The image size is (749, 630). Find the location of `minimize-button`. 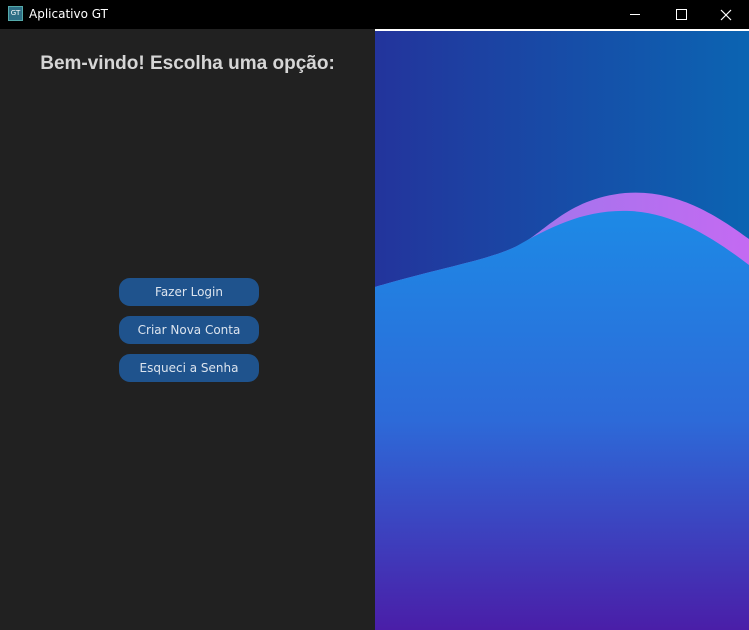

minimize-button is located at coordinates (635, 14).